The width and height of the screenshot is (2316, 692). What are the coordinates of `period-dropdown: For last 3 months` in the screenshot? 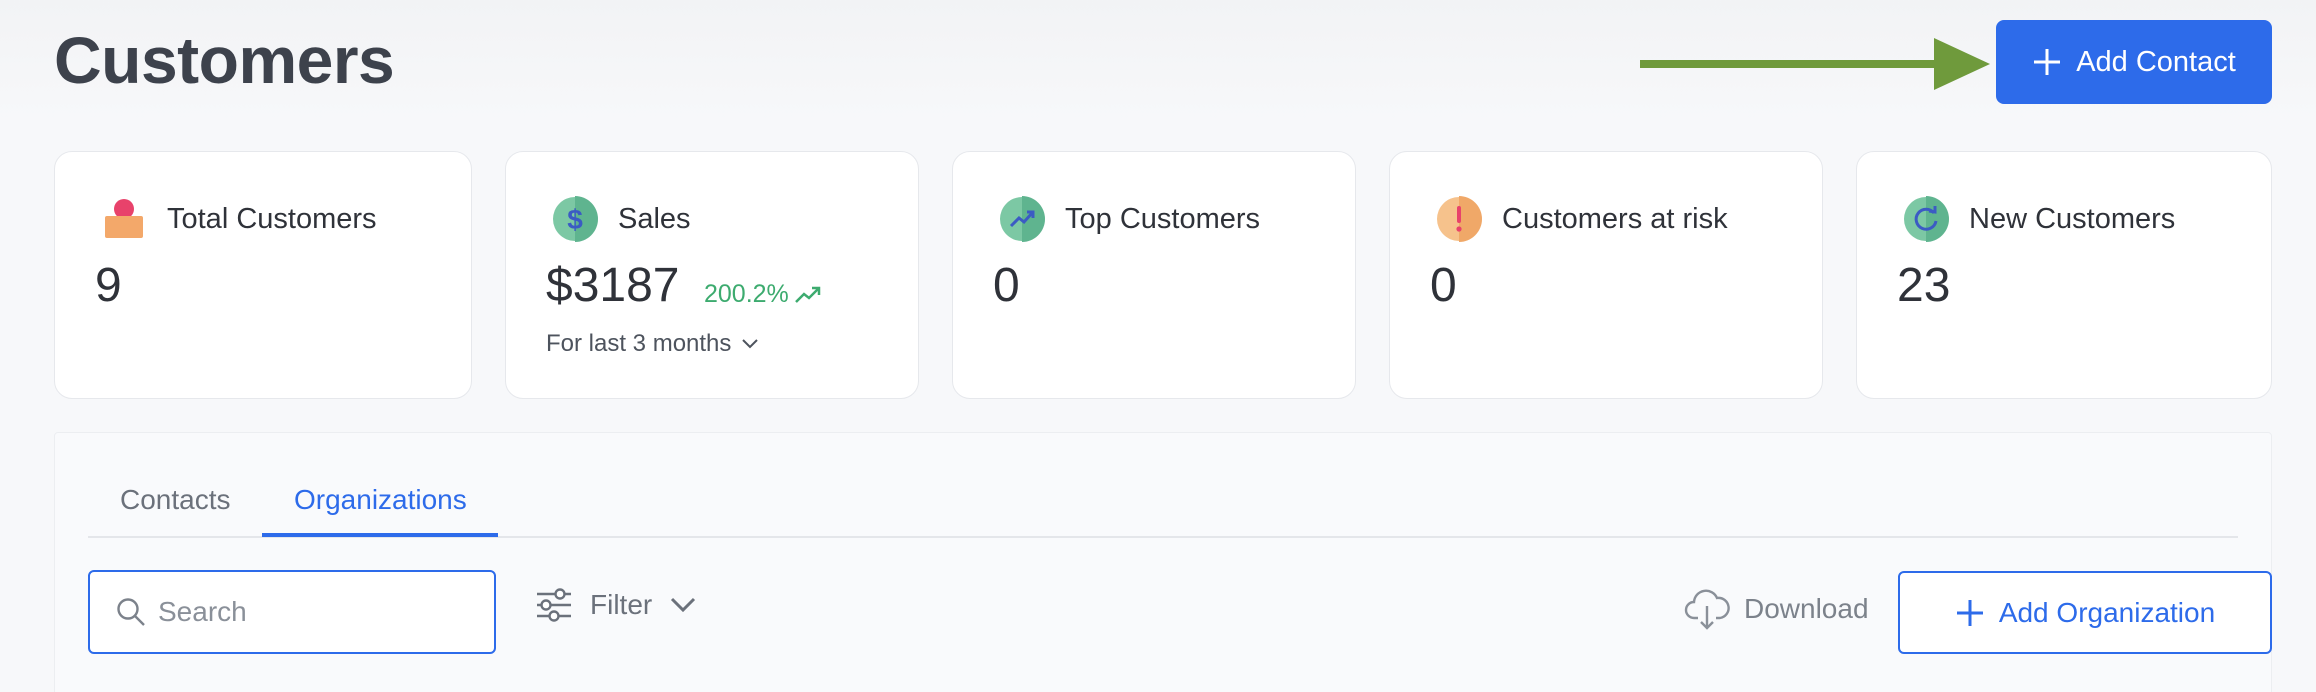 It's located at (652, 344).